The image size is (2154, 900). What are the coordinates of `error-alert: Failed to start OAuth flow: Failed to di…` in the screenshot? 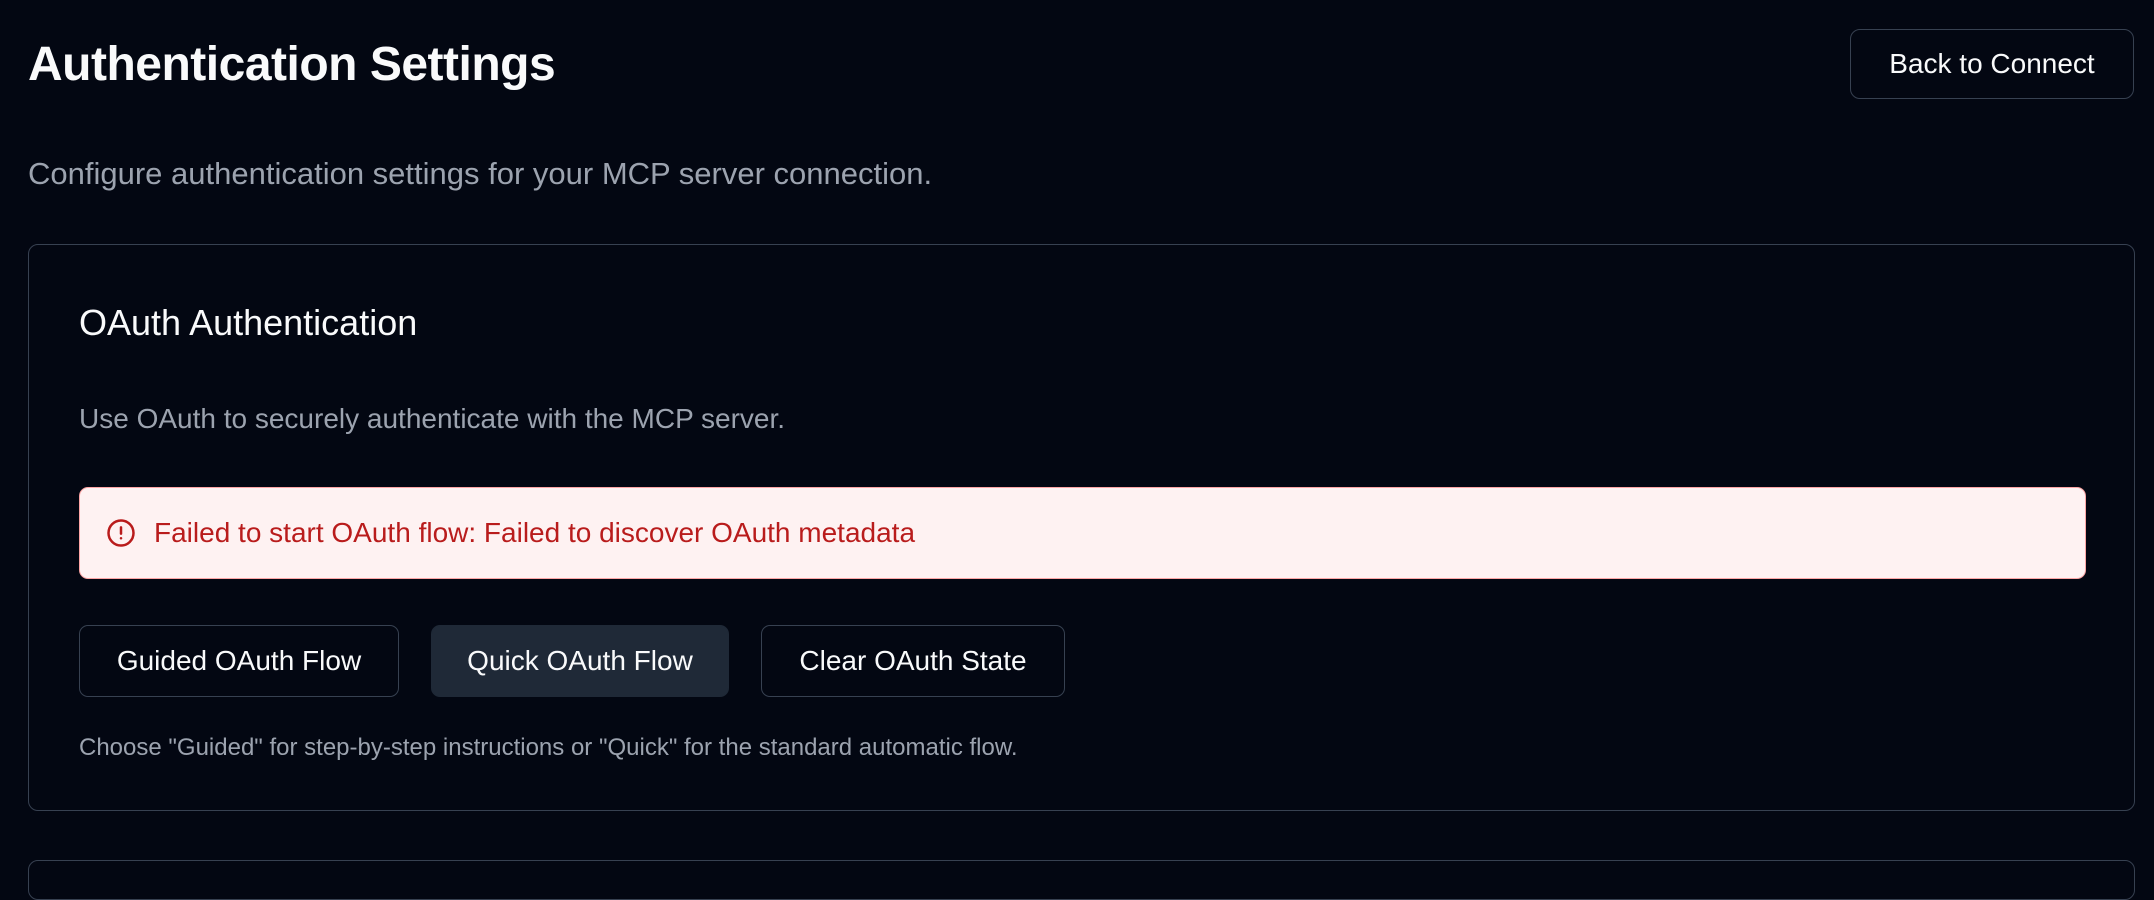 It's located at (1082, 533).